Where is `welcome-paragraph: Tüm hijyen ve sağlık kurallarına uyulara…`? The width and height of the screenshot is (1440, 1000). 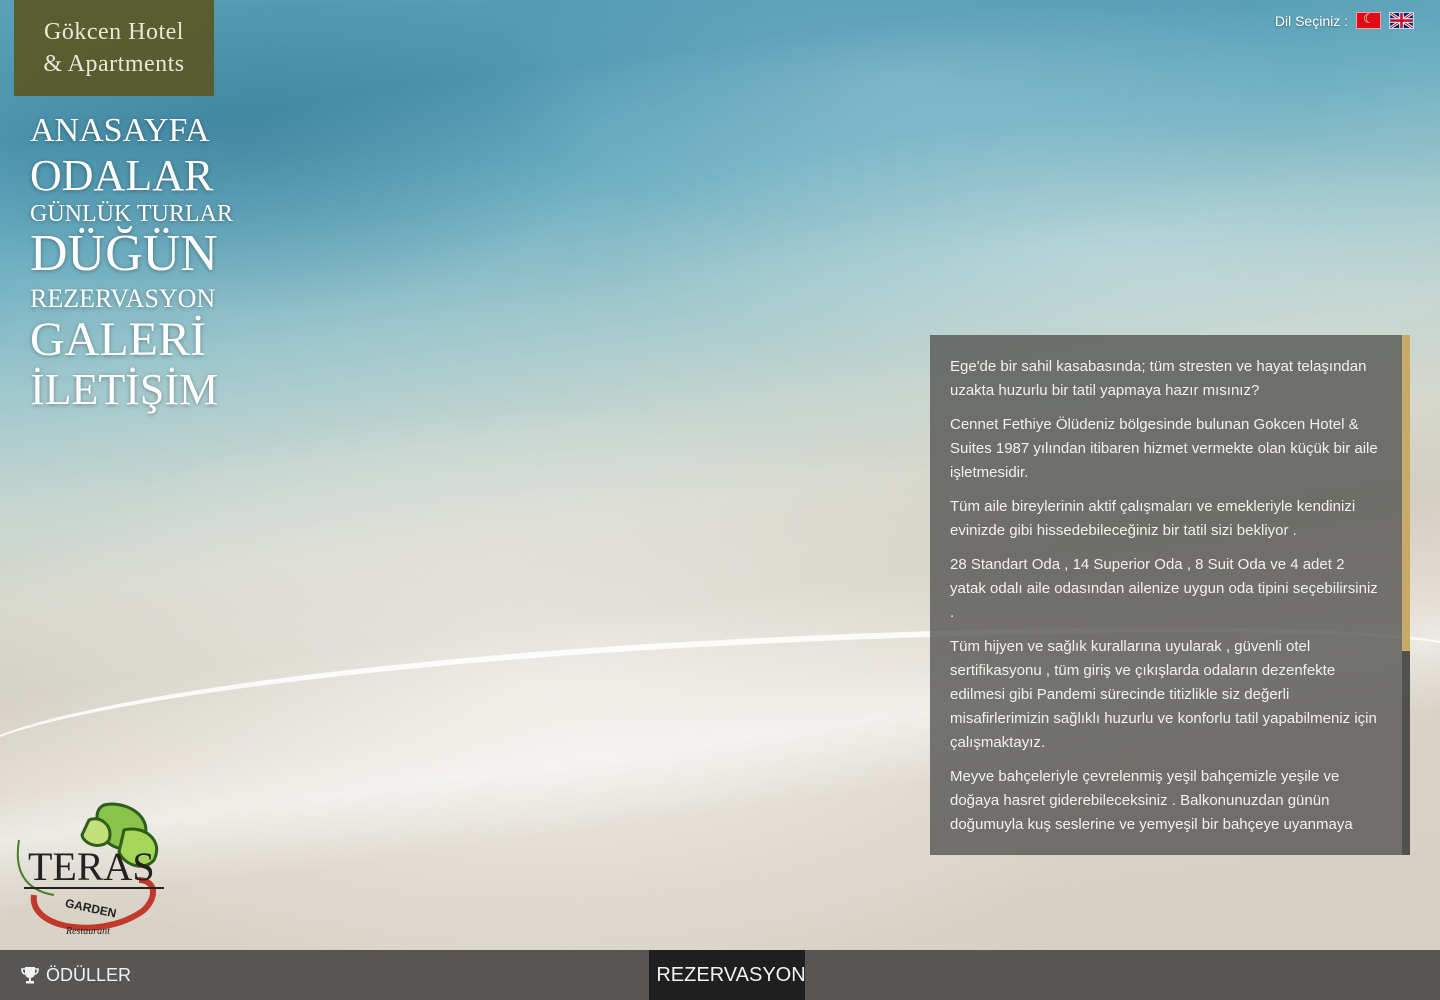
welcome-paragraph: Tüm hijyen ve sağlık kurallarına uyulara… is located at coordinates (1163, 694).